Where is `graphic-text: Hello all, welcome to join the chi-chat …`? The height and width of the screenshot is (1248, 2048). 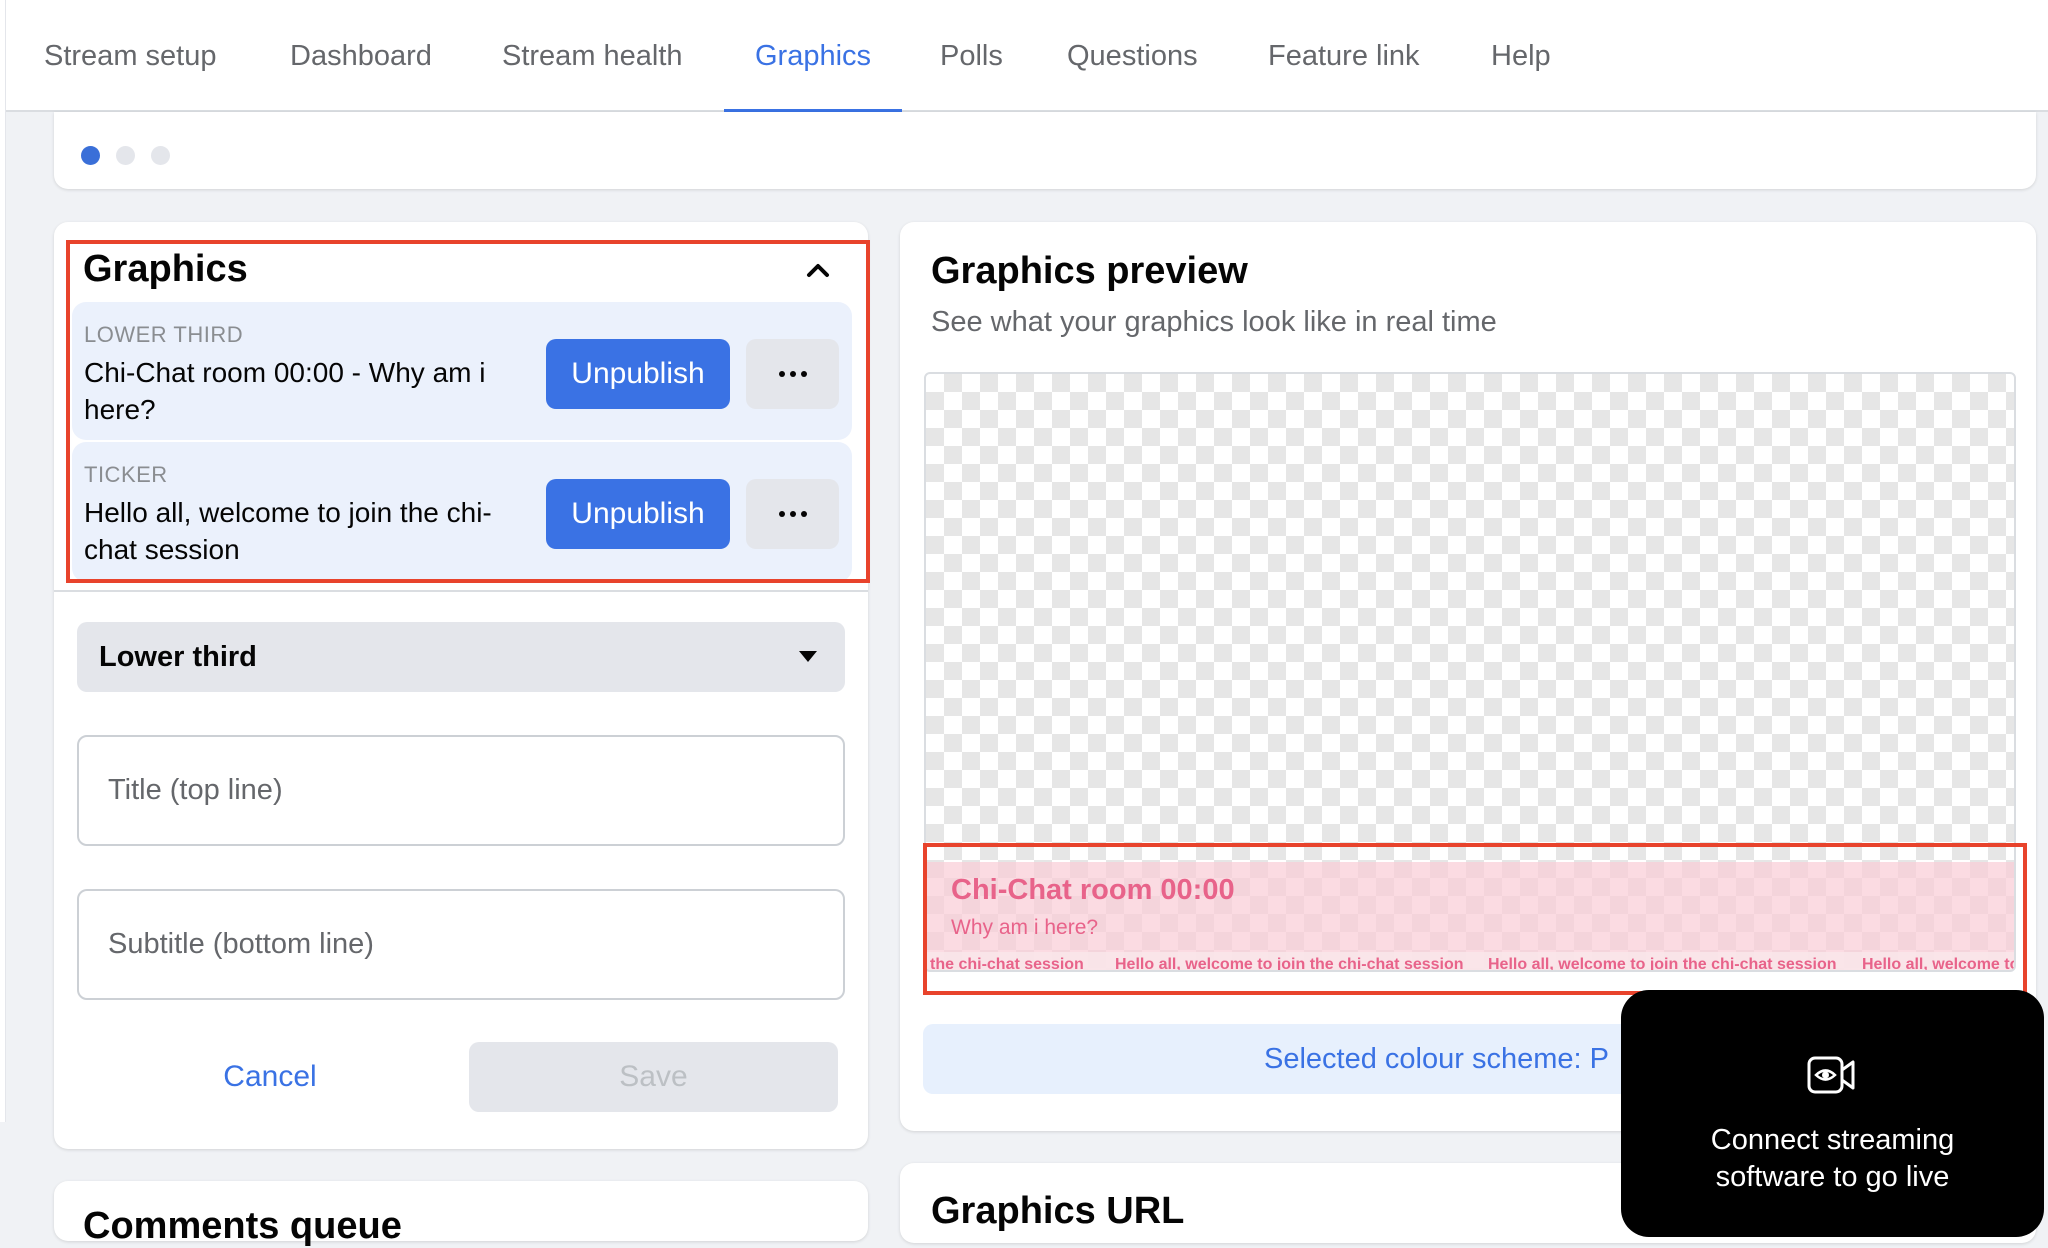
graphic-text: Hello all, welcome to join the chi-chat … is located at coordinates (288, 531).